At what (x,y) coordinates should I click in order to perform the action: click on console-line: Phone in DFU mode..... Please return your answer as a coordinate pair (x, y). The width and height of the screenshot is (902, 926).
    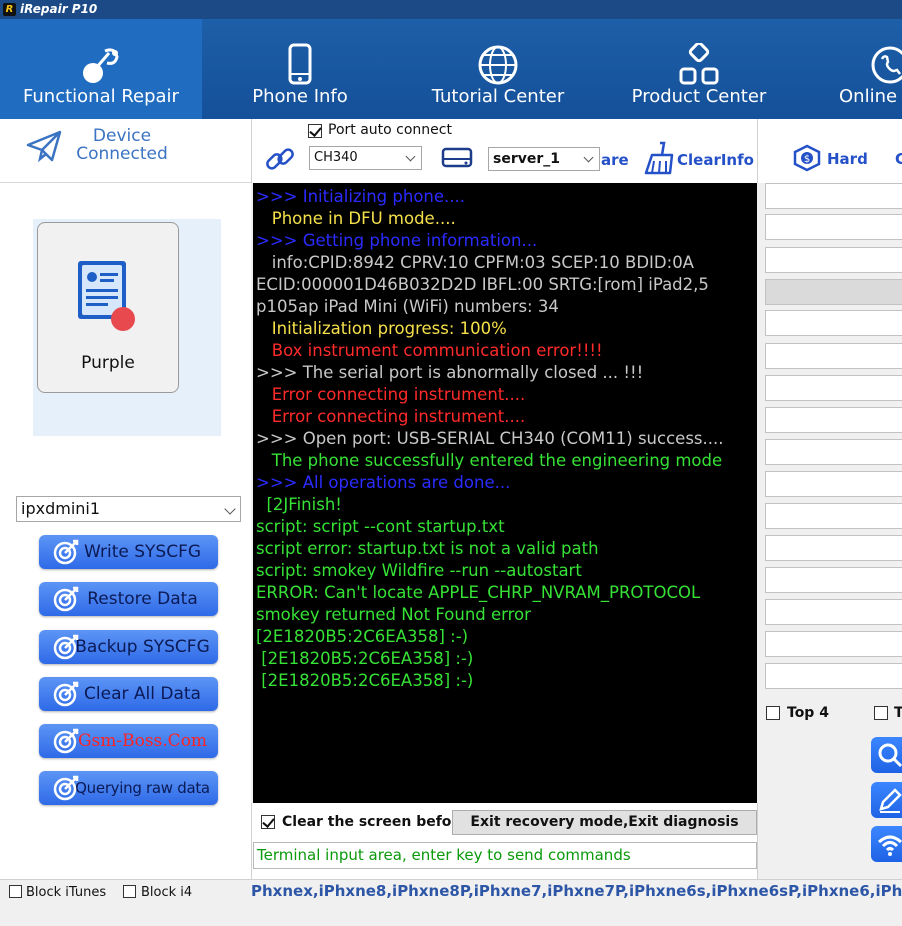
    Looking at the image, I should click on (356, 218).